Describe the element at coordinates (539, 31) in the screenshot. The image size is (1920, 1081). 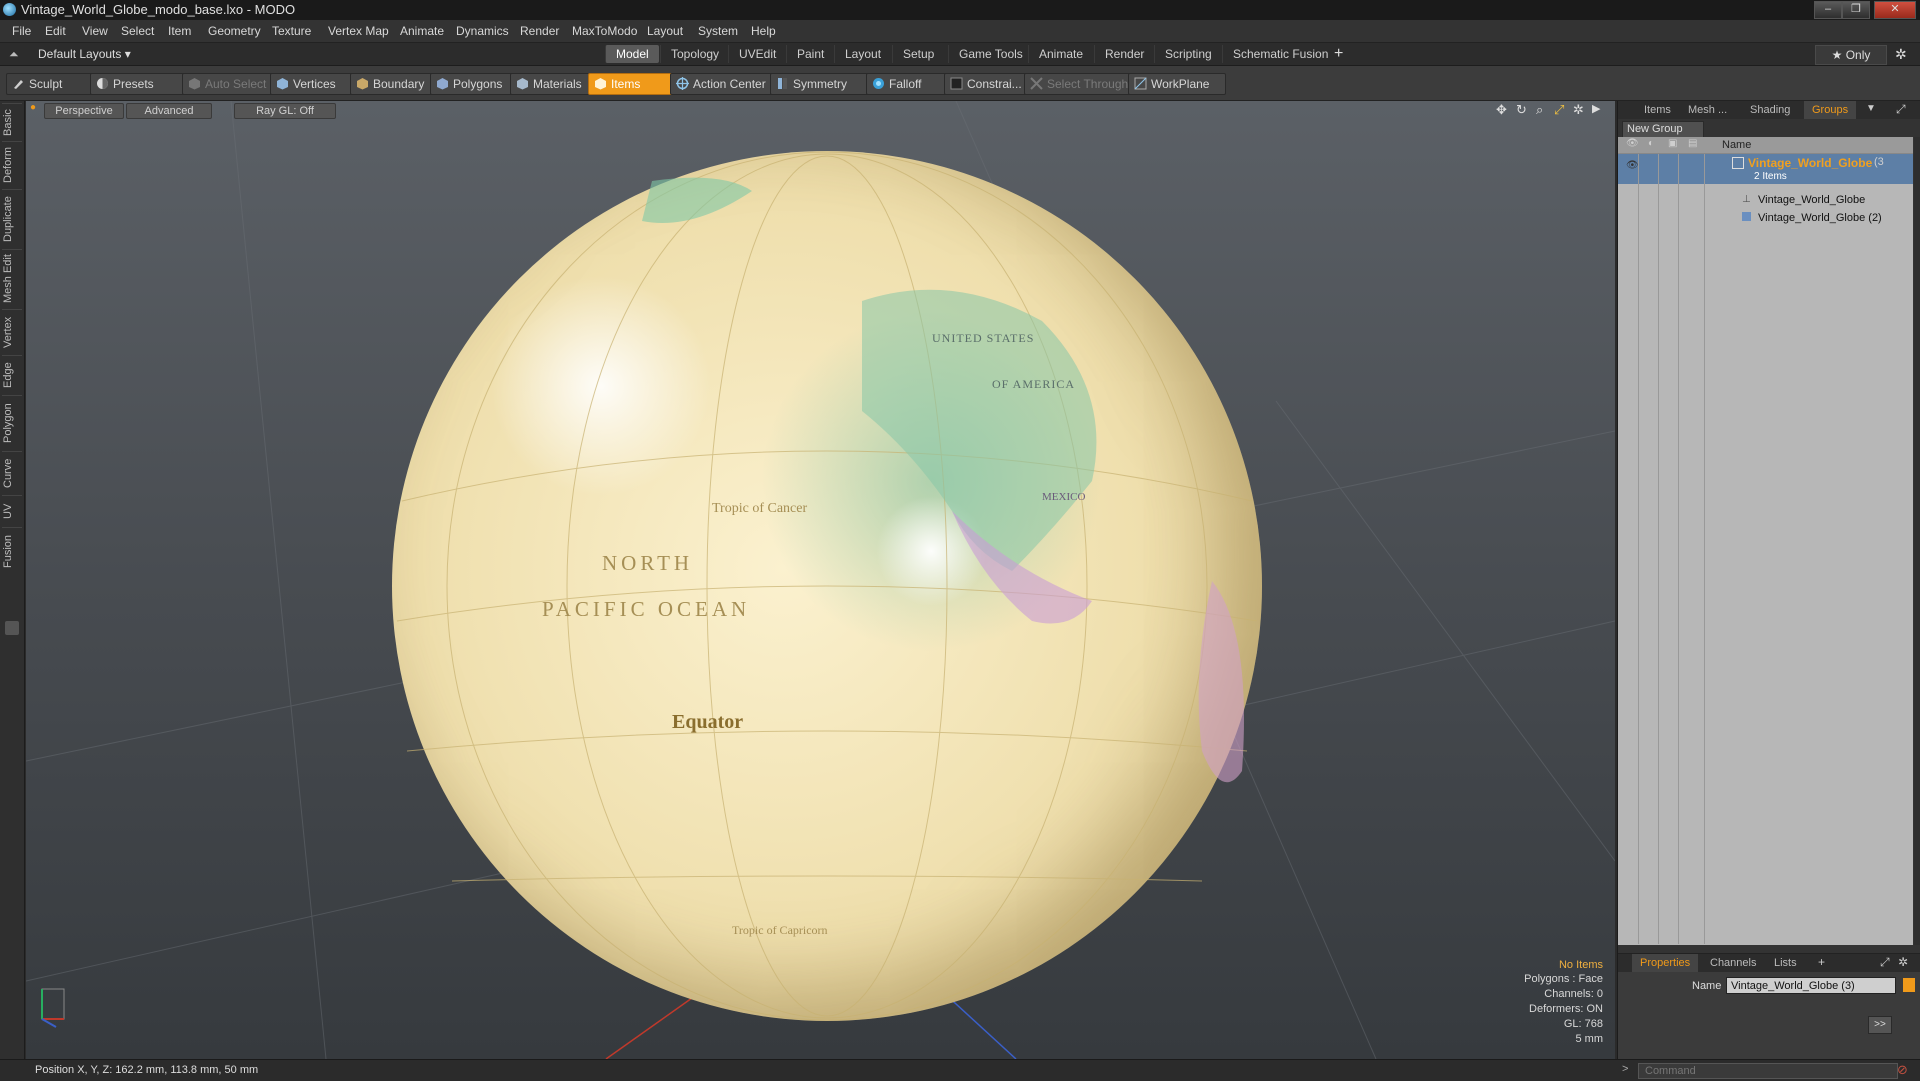
I see `menu-render: Render` at that location.